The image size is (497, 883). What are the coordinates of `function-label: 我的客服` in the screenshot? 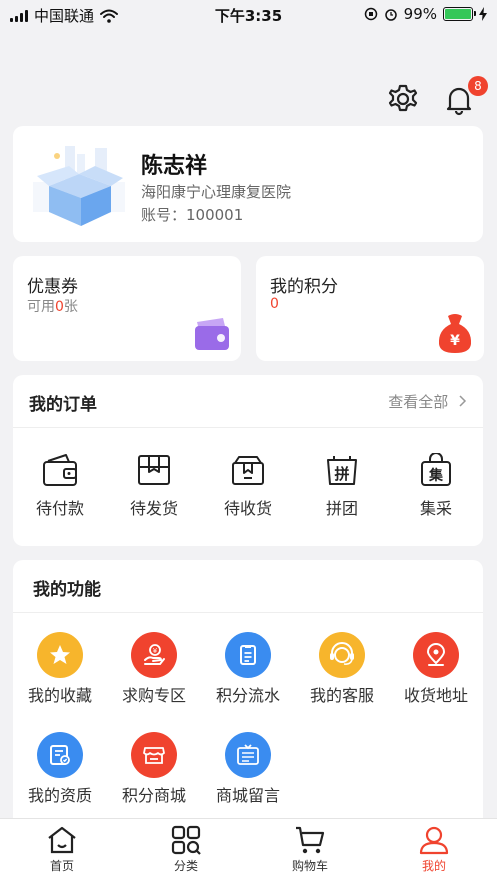 It's located at (341, 695).